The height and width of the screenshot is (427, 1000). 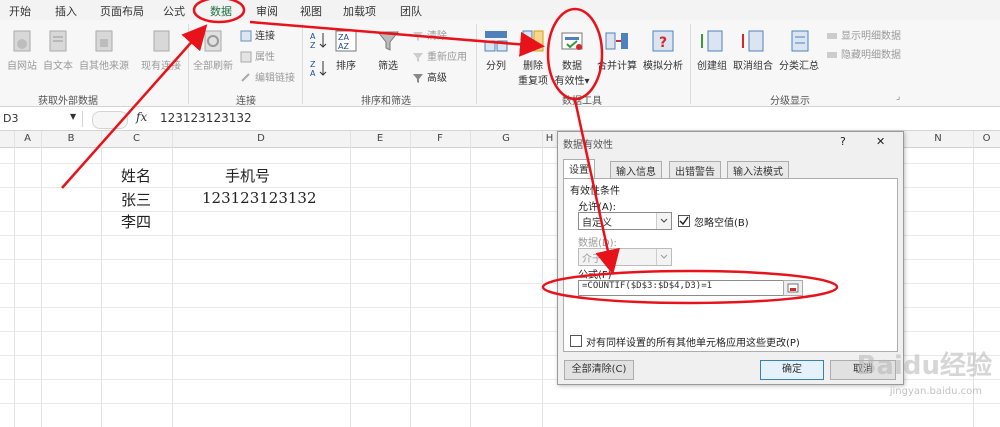 I want to click on tab-data: 数据, so click(x=221, y=11).